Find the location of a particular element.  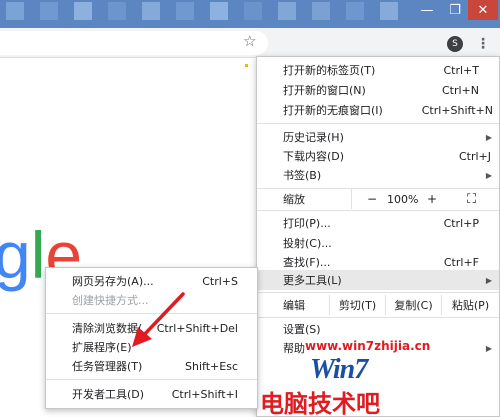

cut-button: 剪切(T) is located at coordinates (357, 305).